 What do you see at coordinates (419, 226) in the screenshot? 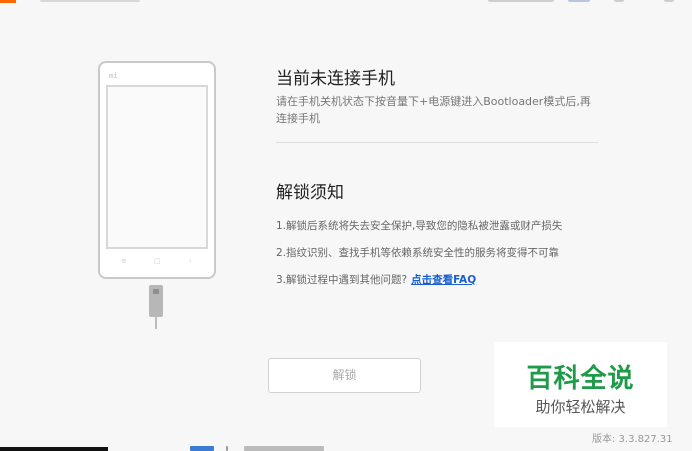
I see `notice-rule-1: 1.解锁后系统将失去安全保护,导致您的隐私被泄露或财产损失` at bounding box center [419, 226].